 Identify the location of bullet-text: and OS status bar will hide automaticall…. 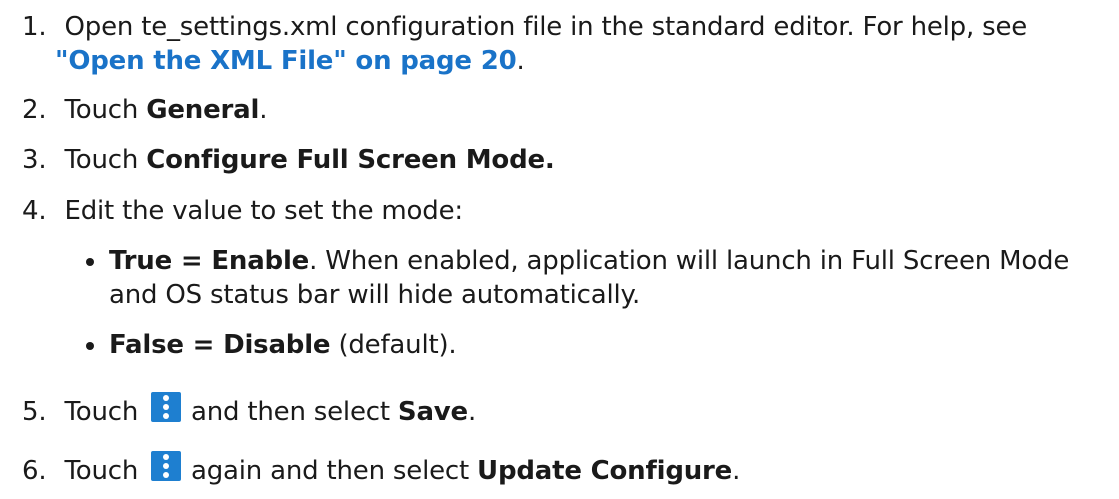
(375, 295).